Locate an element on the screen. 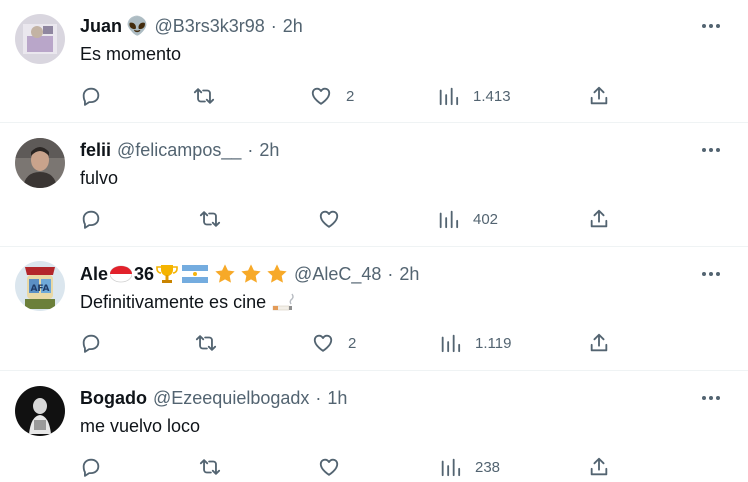 The width and height of the screenshot is (748, 482). tweet-text: Definitivamente es cine is located at coordinates (173, 302).